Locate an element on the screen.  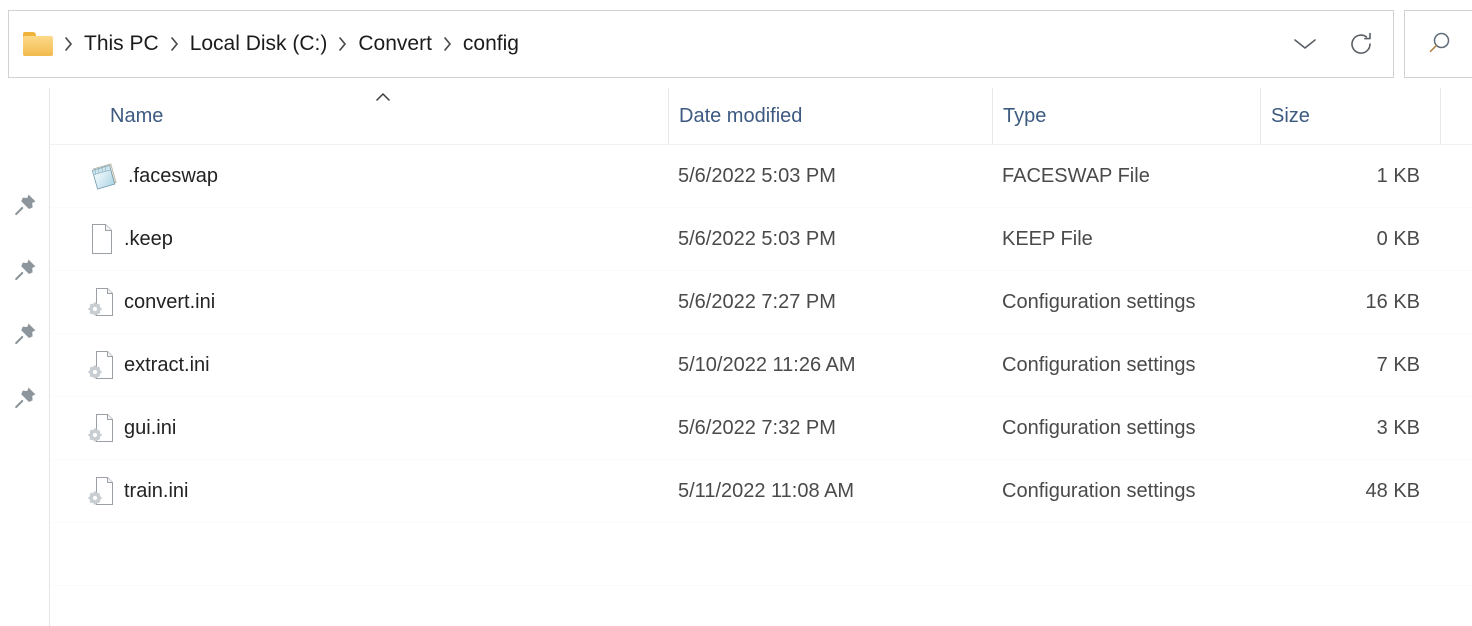
file-name-cell: .faceswap is located at coordinates (383, 176).